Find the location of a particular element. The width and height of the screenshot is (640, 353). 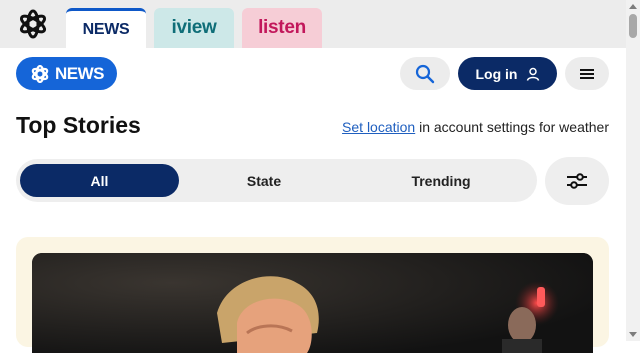

filter-settings-button is located at coordinates (577, 181).